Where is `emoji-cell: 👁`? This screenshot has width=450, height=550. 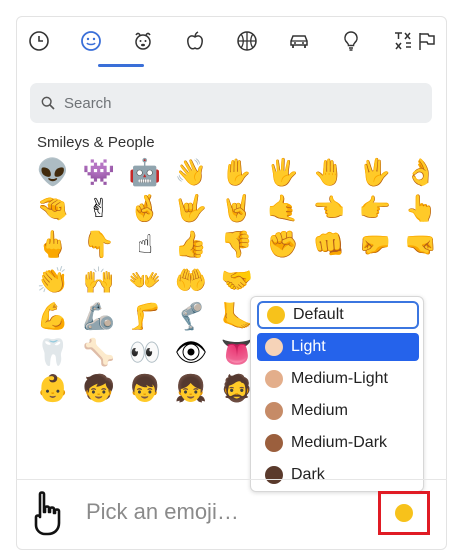 emoji-cell: 👁 is located at coordinates (191, 353).